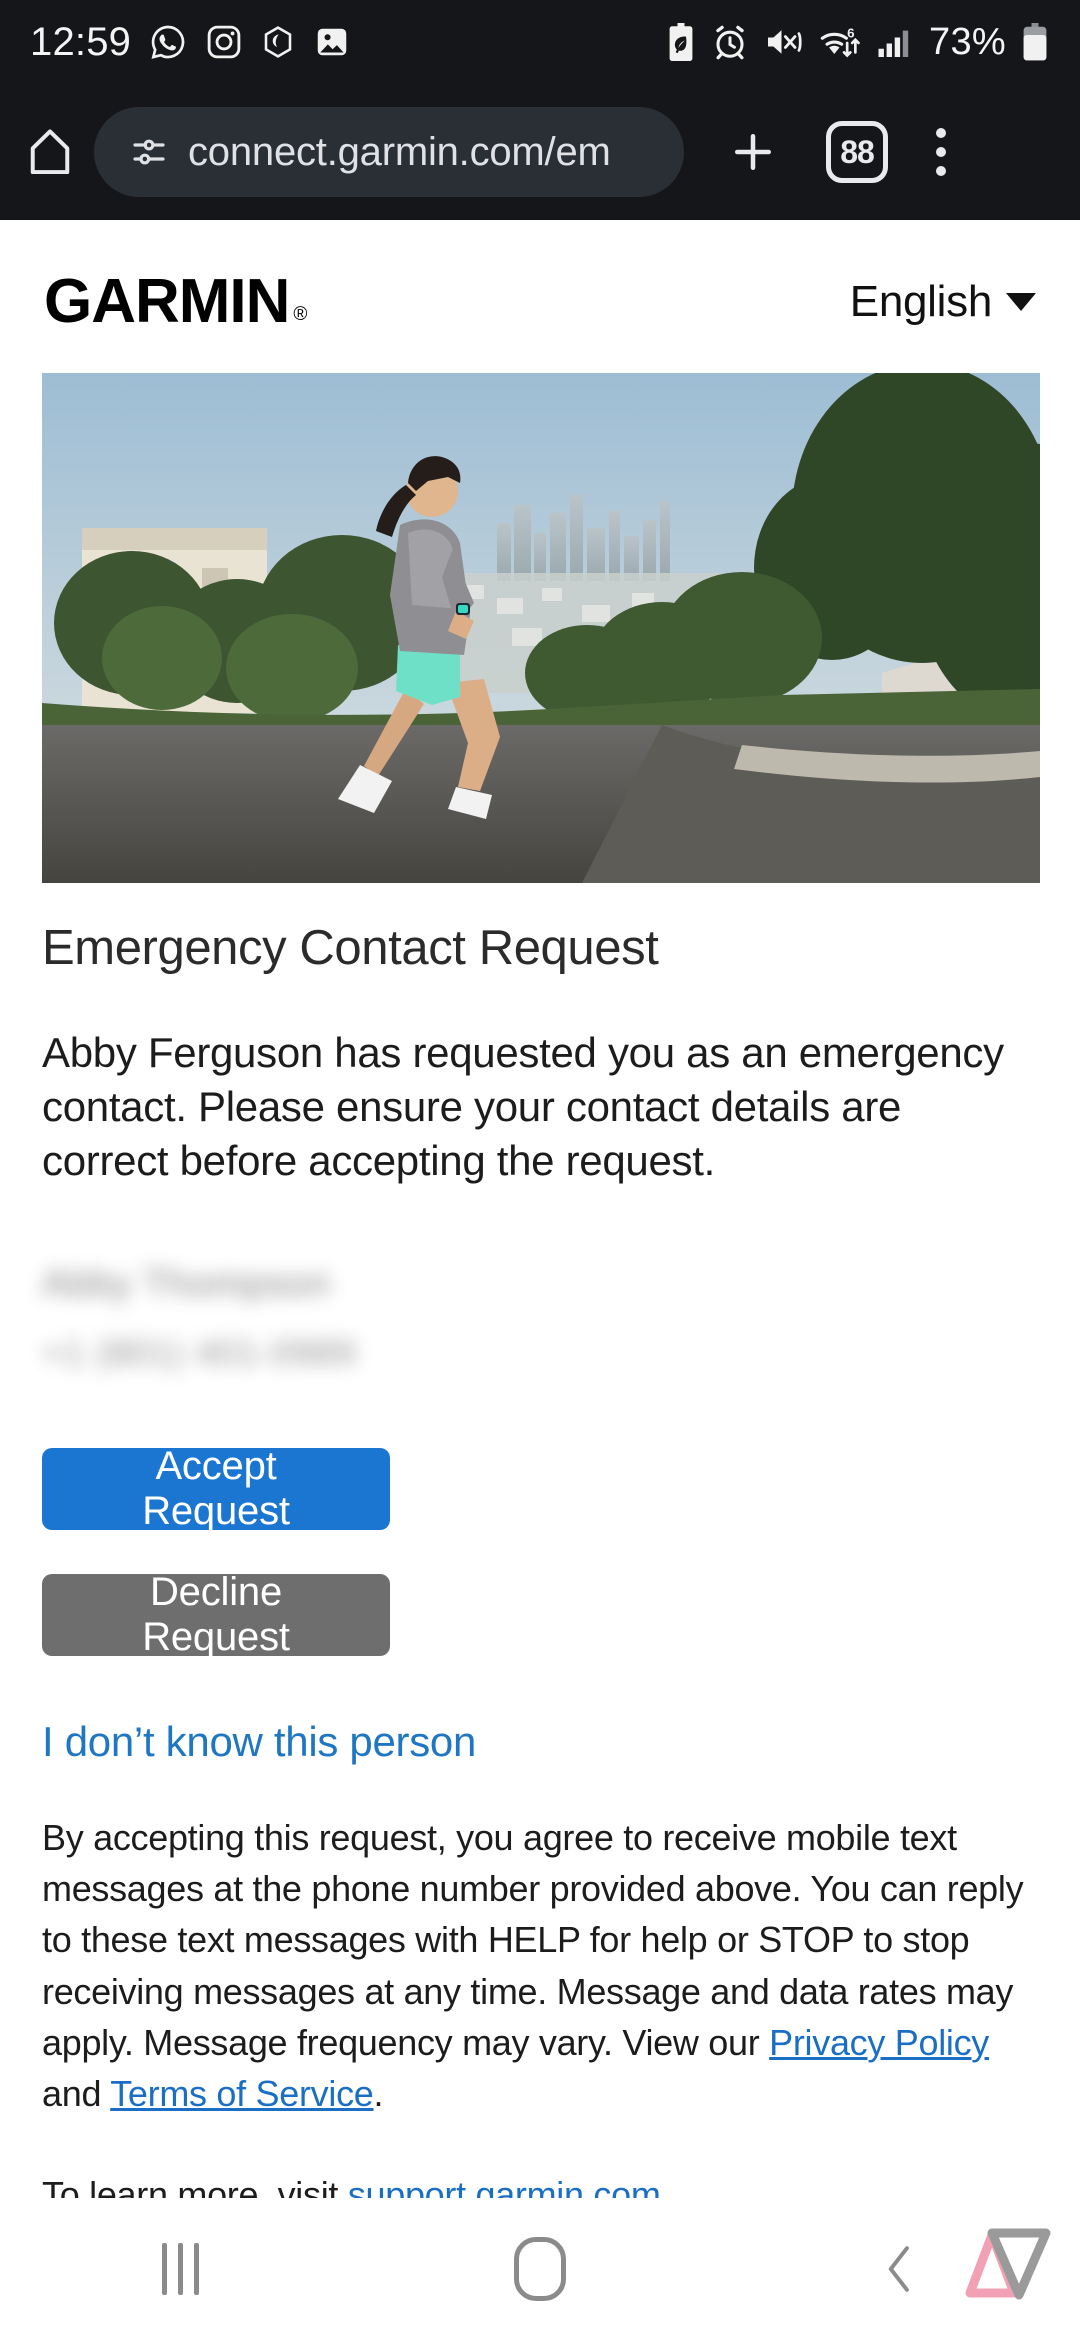 The width and height of the screenshot is (1080, 2340). Describe the element at coordinates (149, 152) in the screenshot. I see `tune-icon` at that location.